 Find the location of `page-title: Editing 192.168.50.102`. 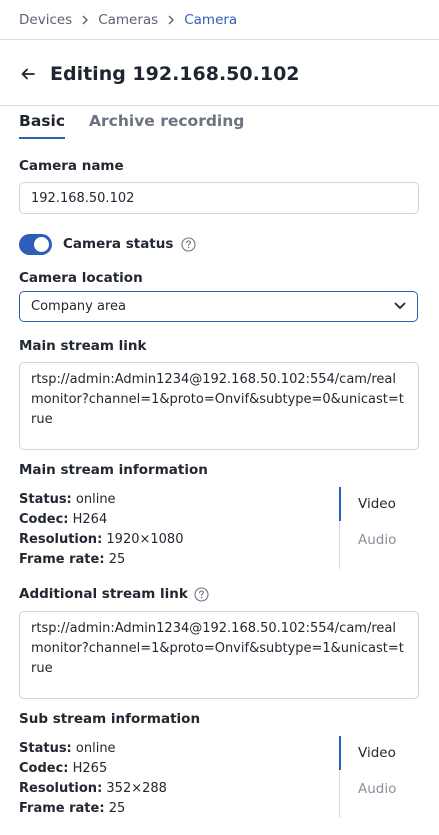

page-title: Editing 192.168.50.102 is located at coordinates (175, 74).